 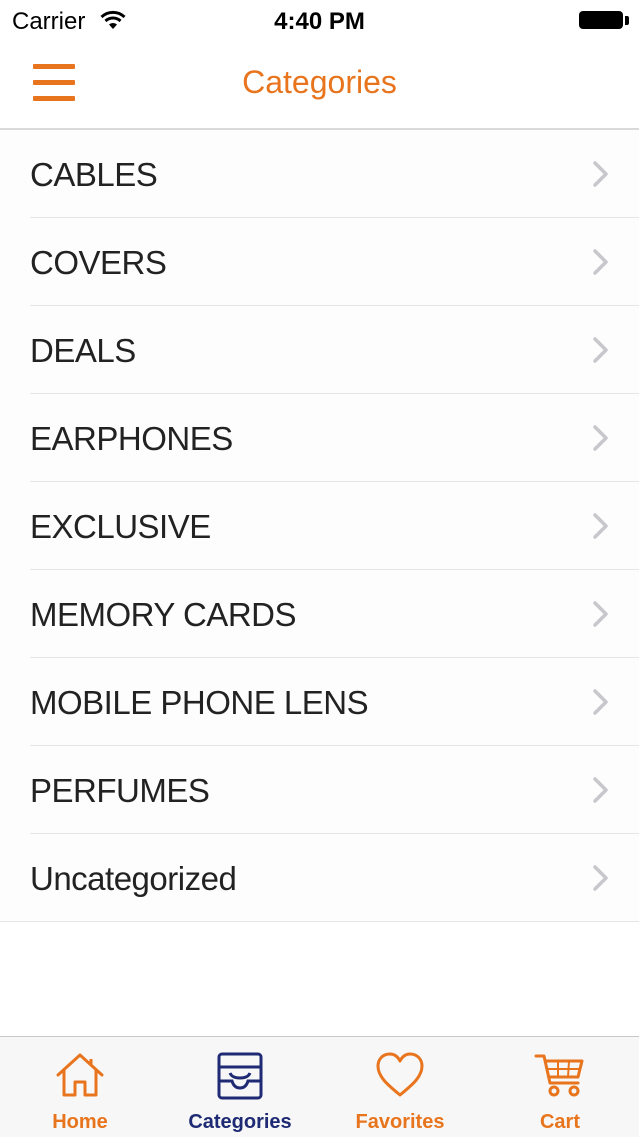 I want to click on status-bar: Carrier 4:40 PM, so click(x=319, y=20).